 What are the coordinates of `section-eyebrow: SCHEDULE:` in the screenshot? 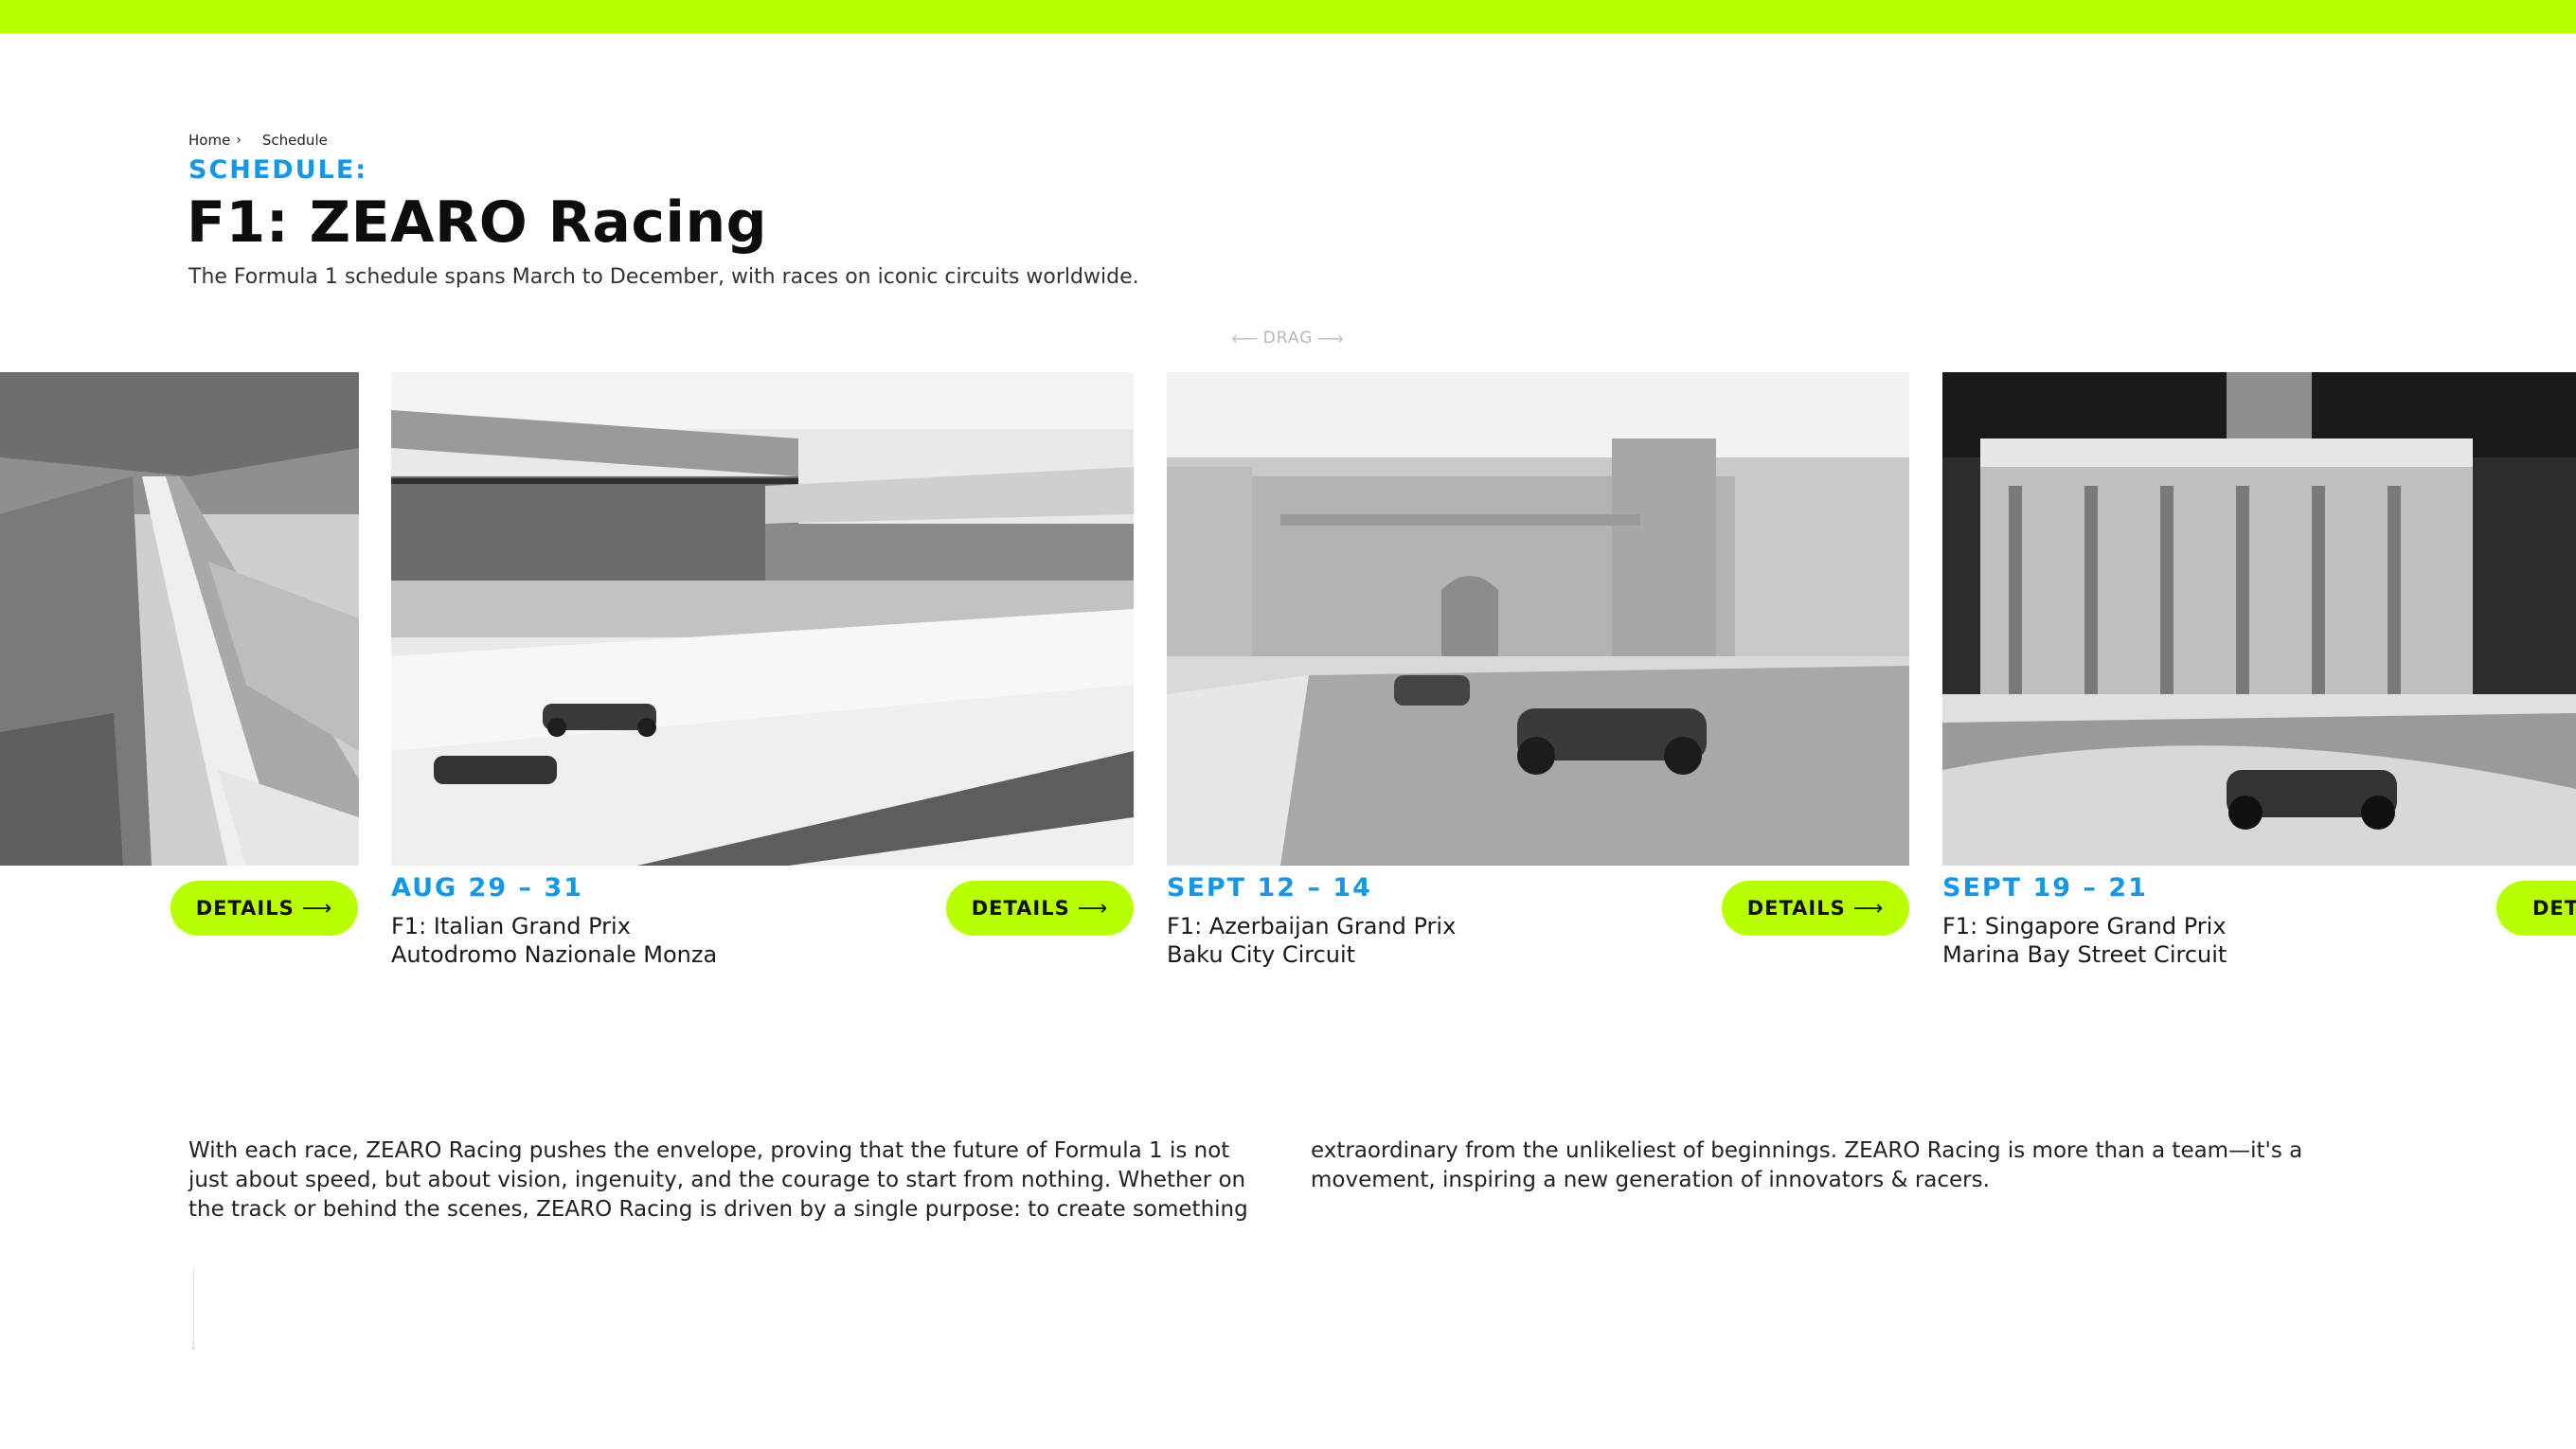 It's located at (278, 170).